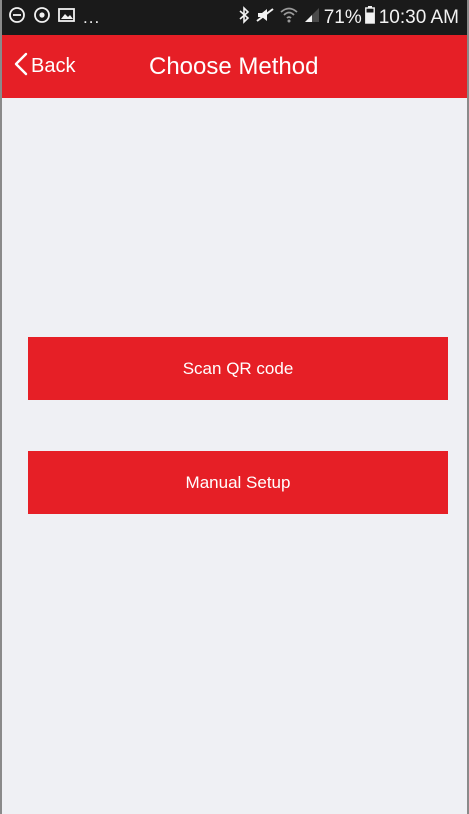 The height and width of the screenshot is (814, 469). I want to click on battery-percent: 71%, so click(342, 17).